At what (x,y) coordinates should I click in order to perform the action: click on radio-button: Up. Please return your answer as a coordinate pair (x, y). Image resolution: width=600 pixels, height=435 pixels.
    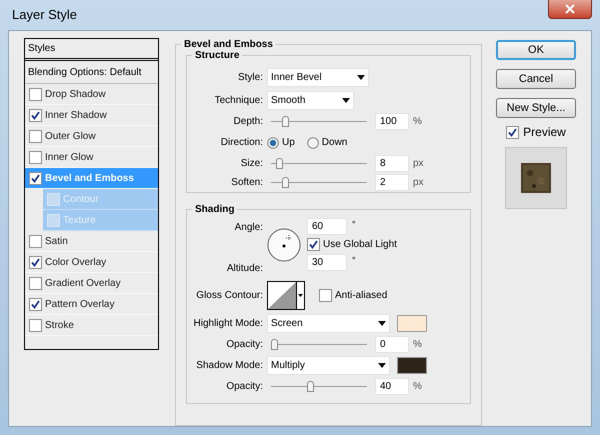
    Looking at the image, I should click on (281, 142).